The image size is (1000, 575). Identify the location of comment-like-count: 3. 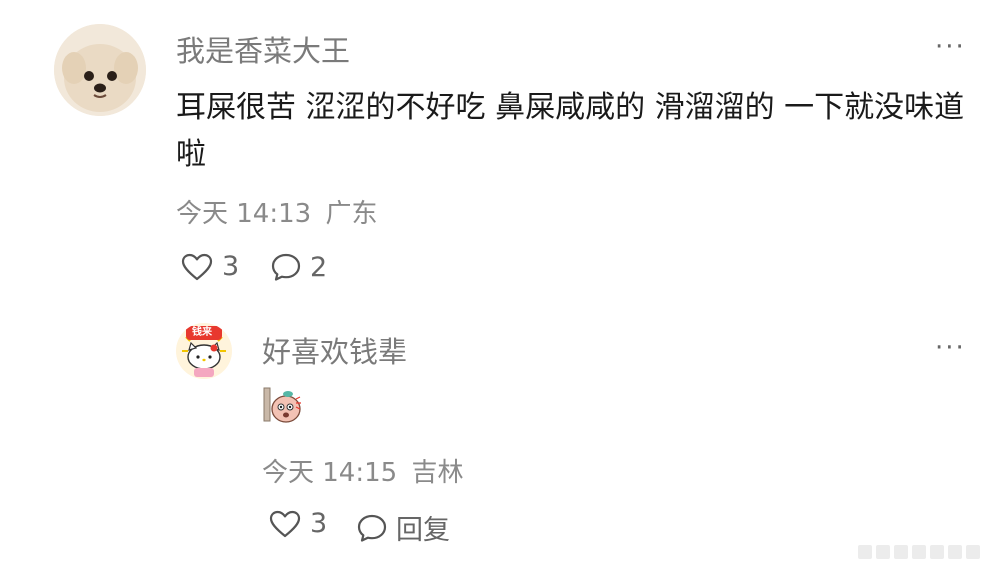
(231, 266).